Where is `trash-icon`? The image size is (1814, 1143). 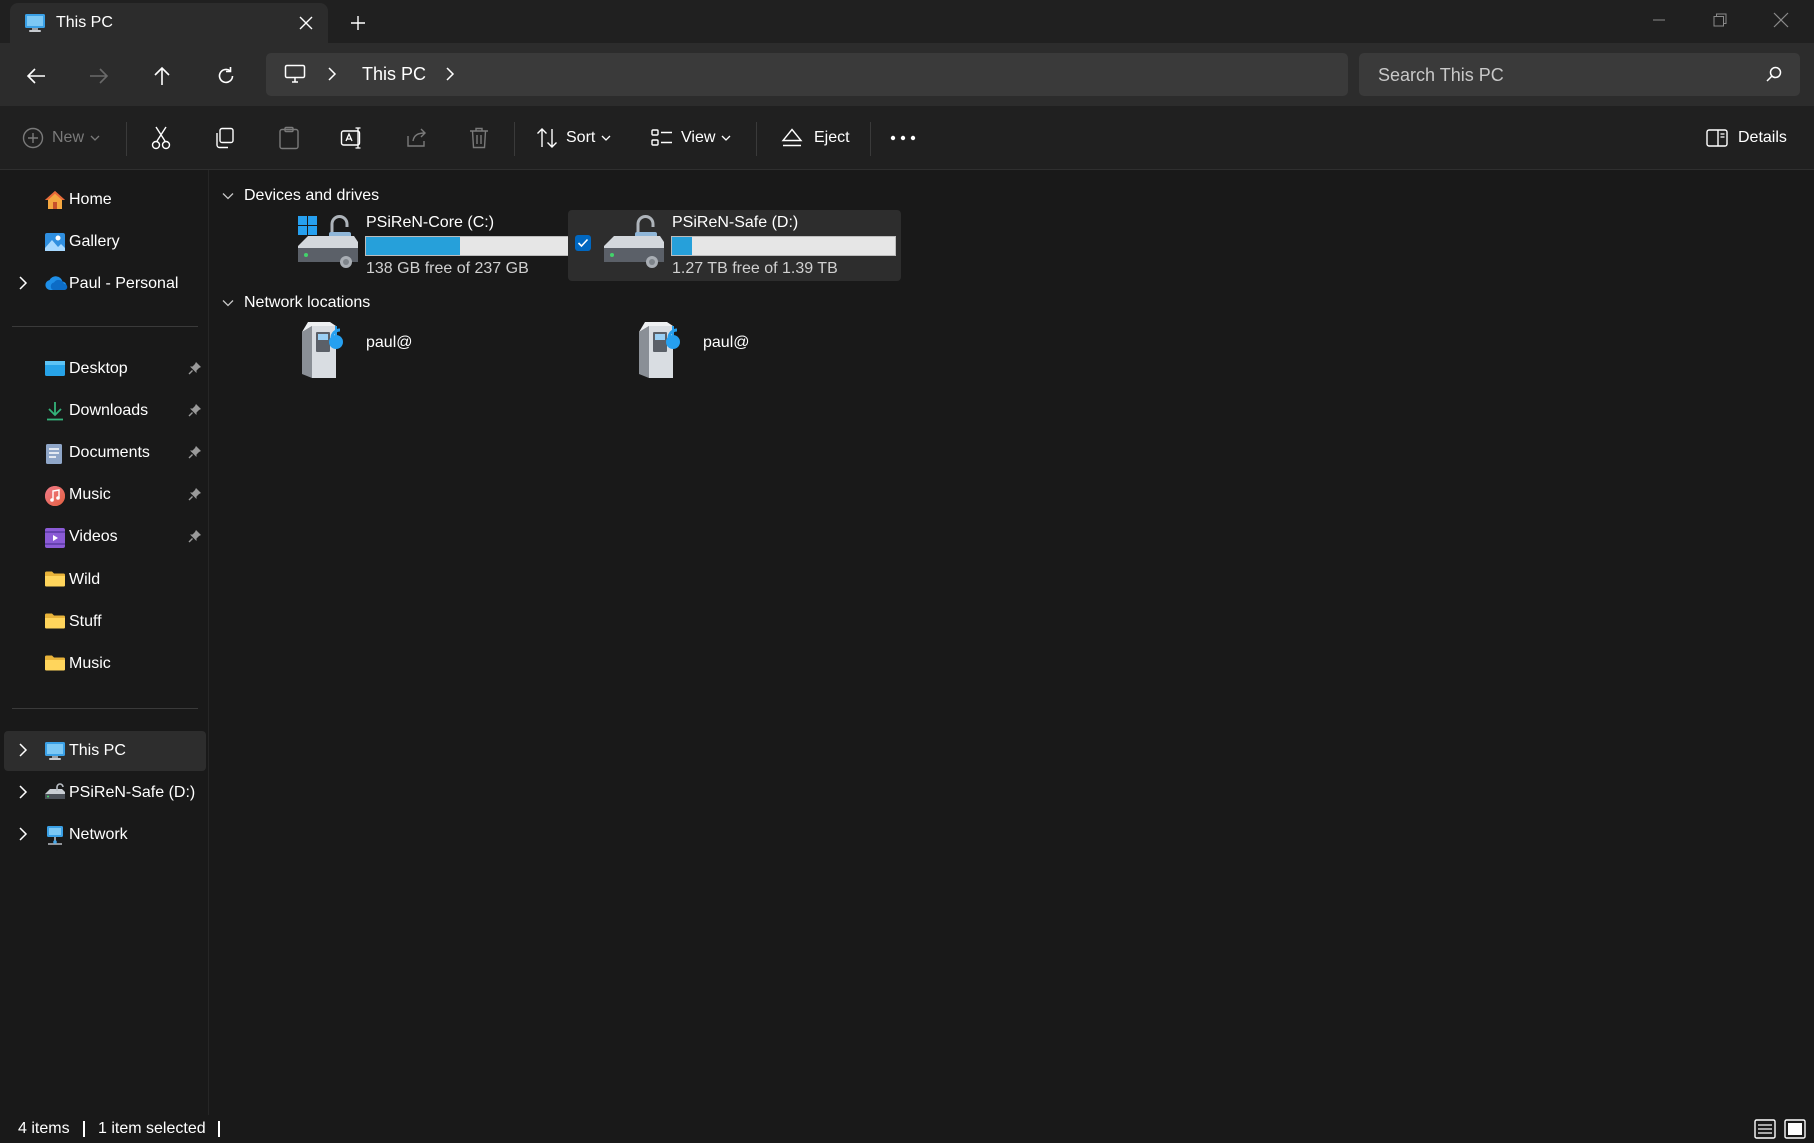 trash-icon is located at coordinates (479, 138).